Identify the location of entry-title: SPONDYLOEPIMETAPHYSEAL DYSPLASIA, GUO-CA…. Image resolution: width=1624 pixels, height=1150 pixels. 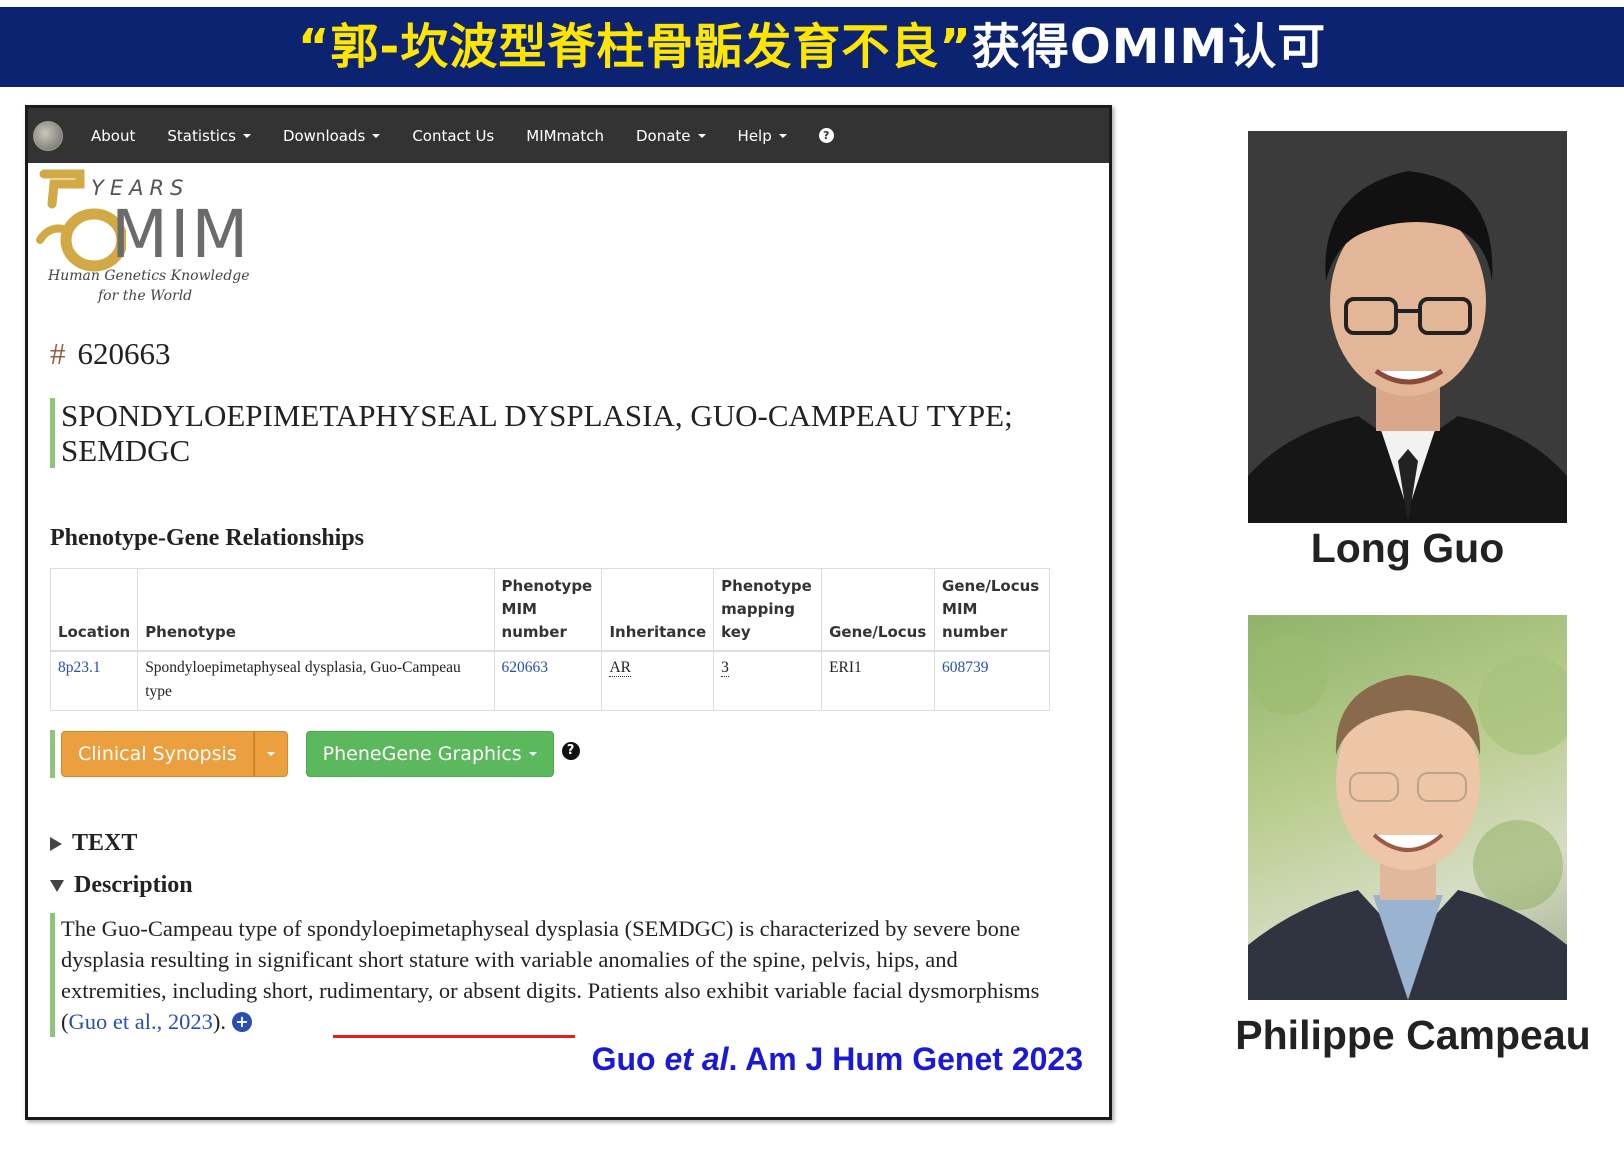
(550, 433).